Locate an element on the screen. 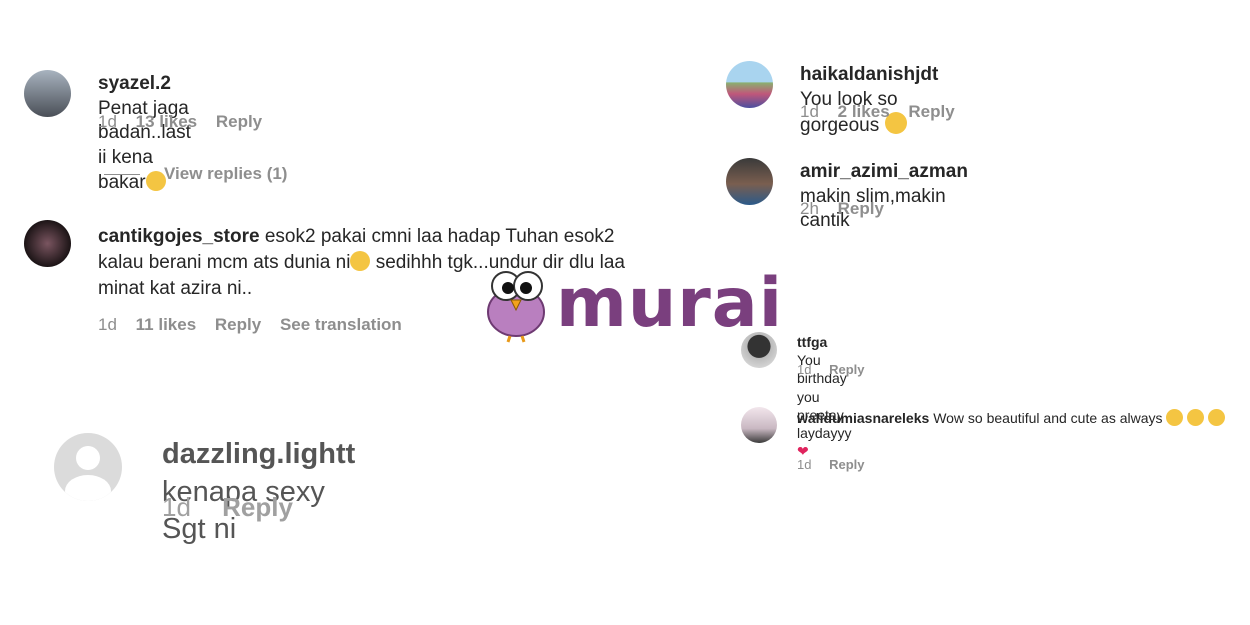 The image size is (1250, 625). comment-username: ttfga is located at coordinates (812, 342).